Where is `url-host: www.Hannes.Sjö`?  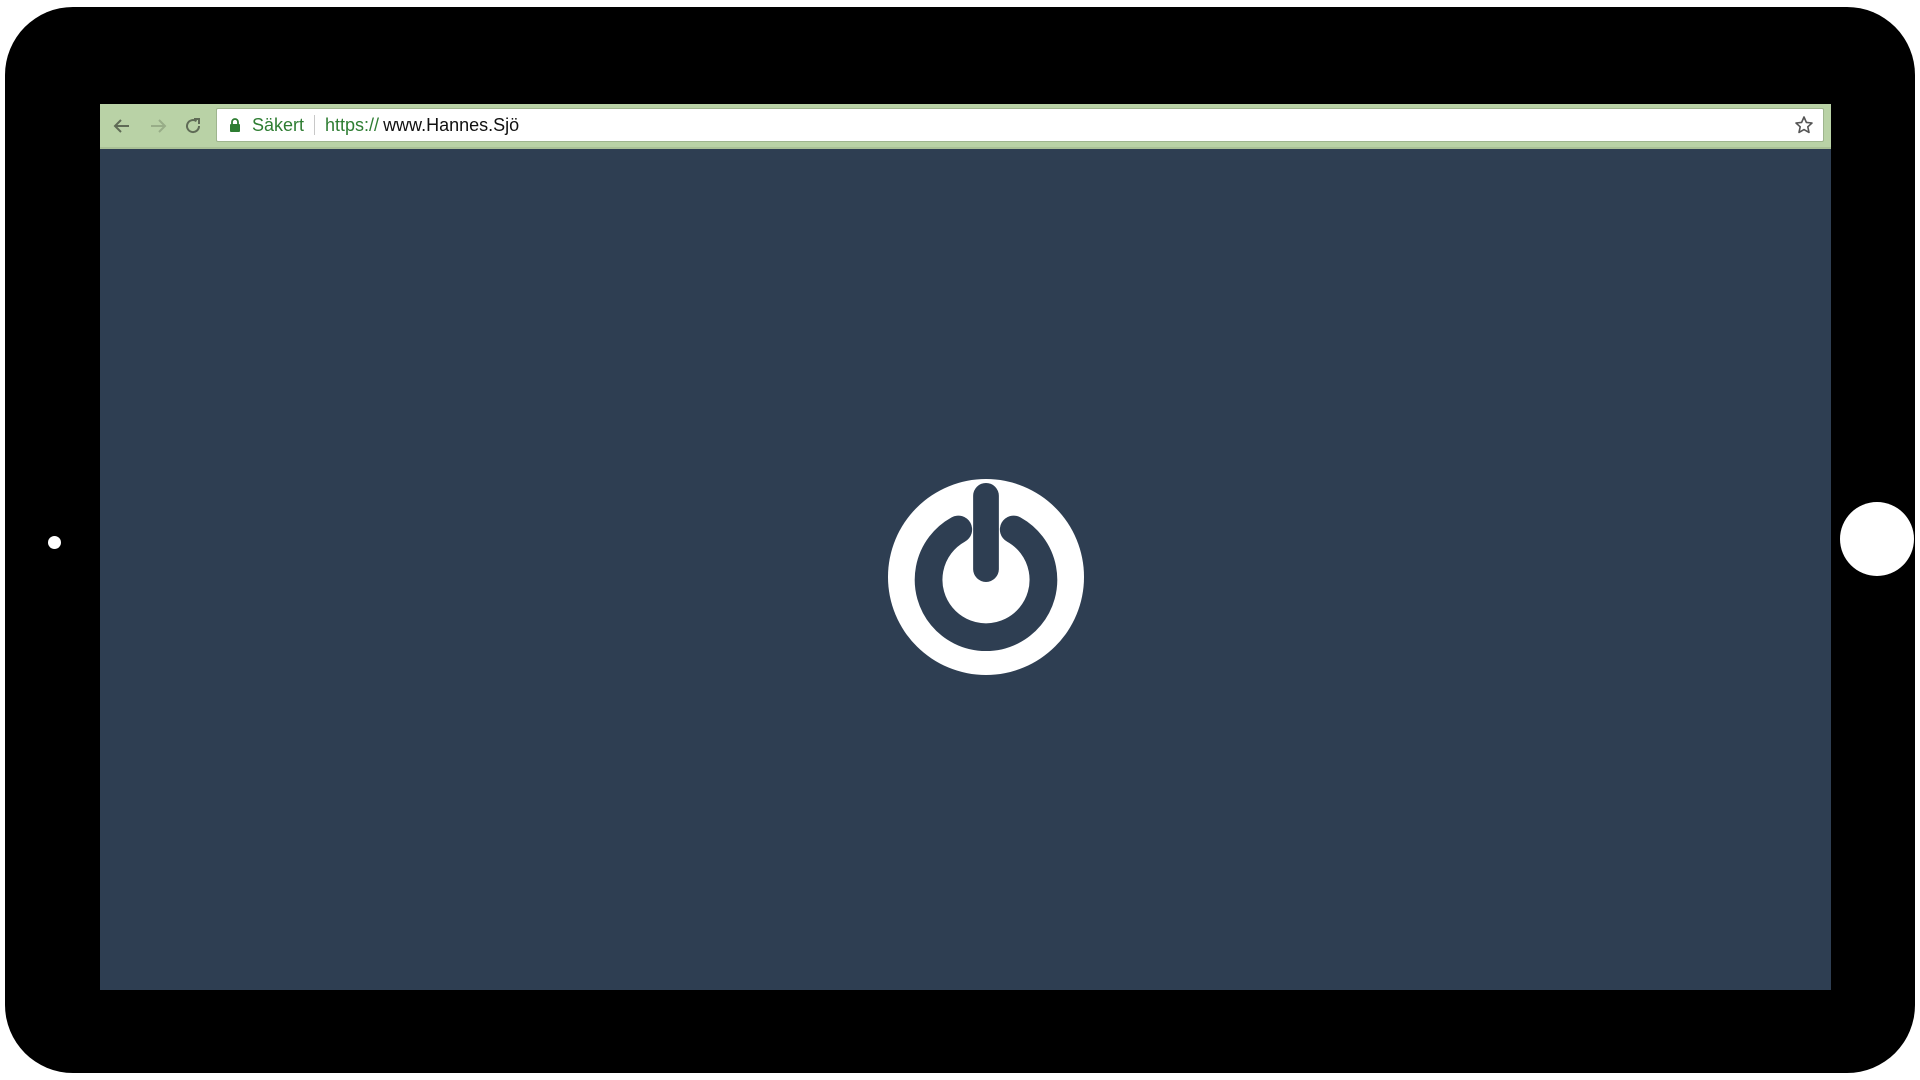
url-host: www.Hannes.Sjö is located at coordinates (451, 124).